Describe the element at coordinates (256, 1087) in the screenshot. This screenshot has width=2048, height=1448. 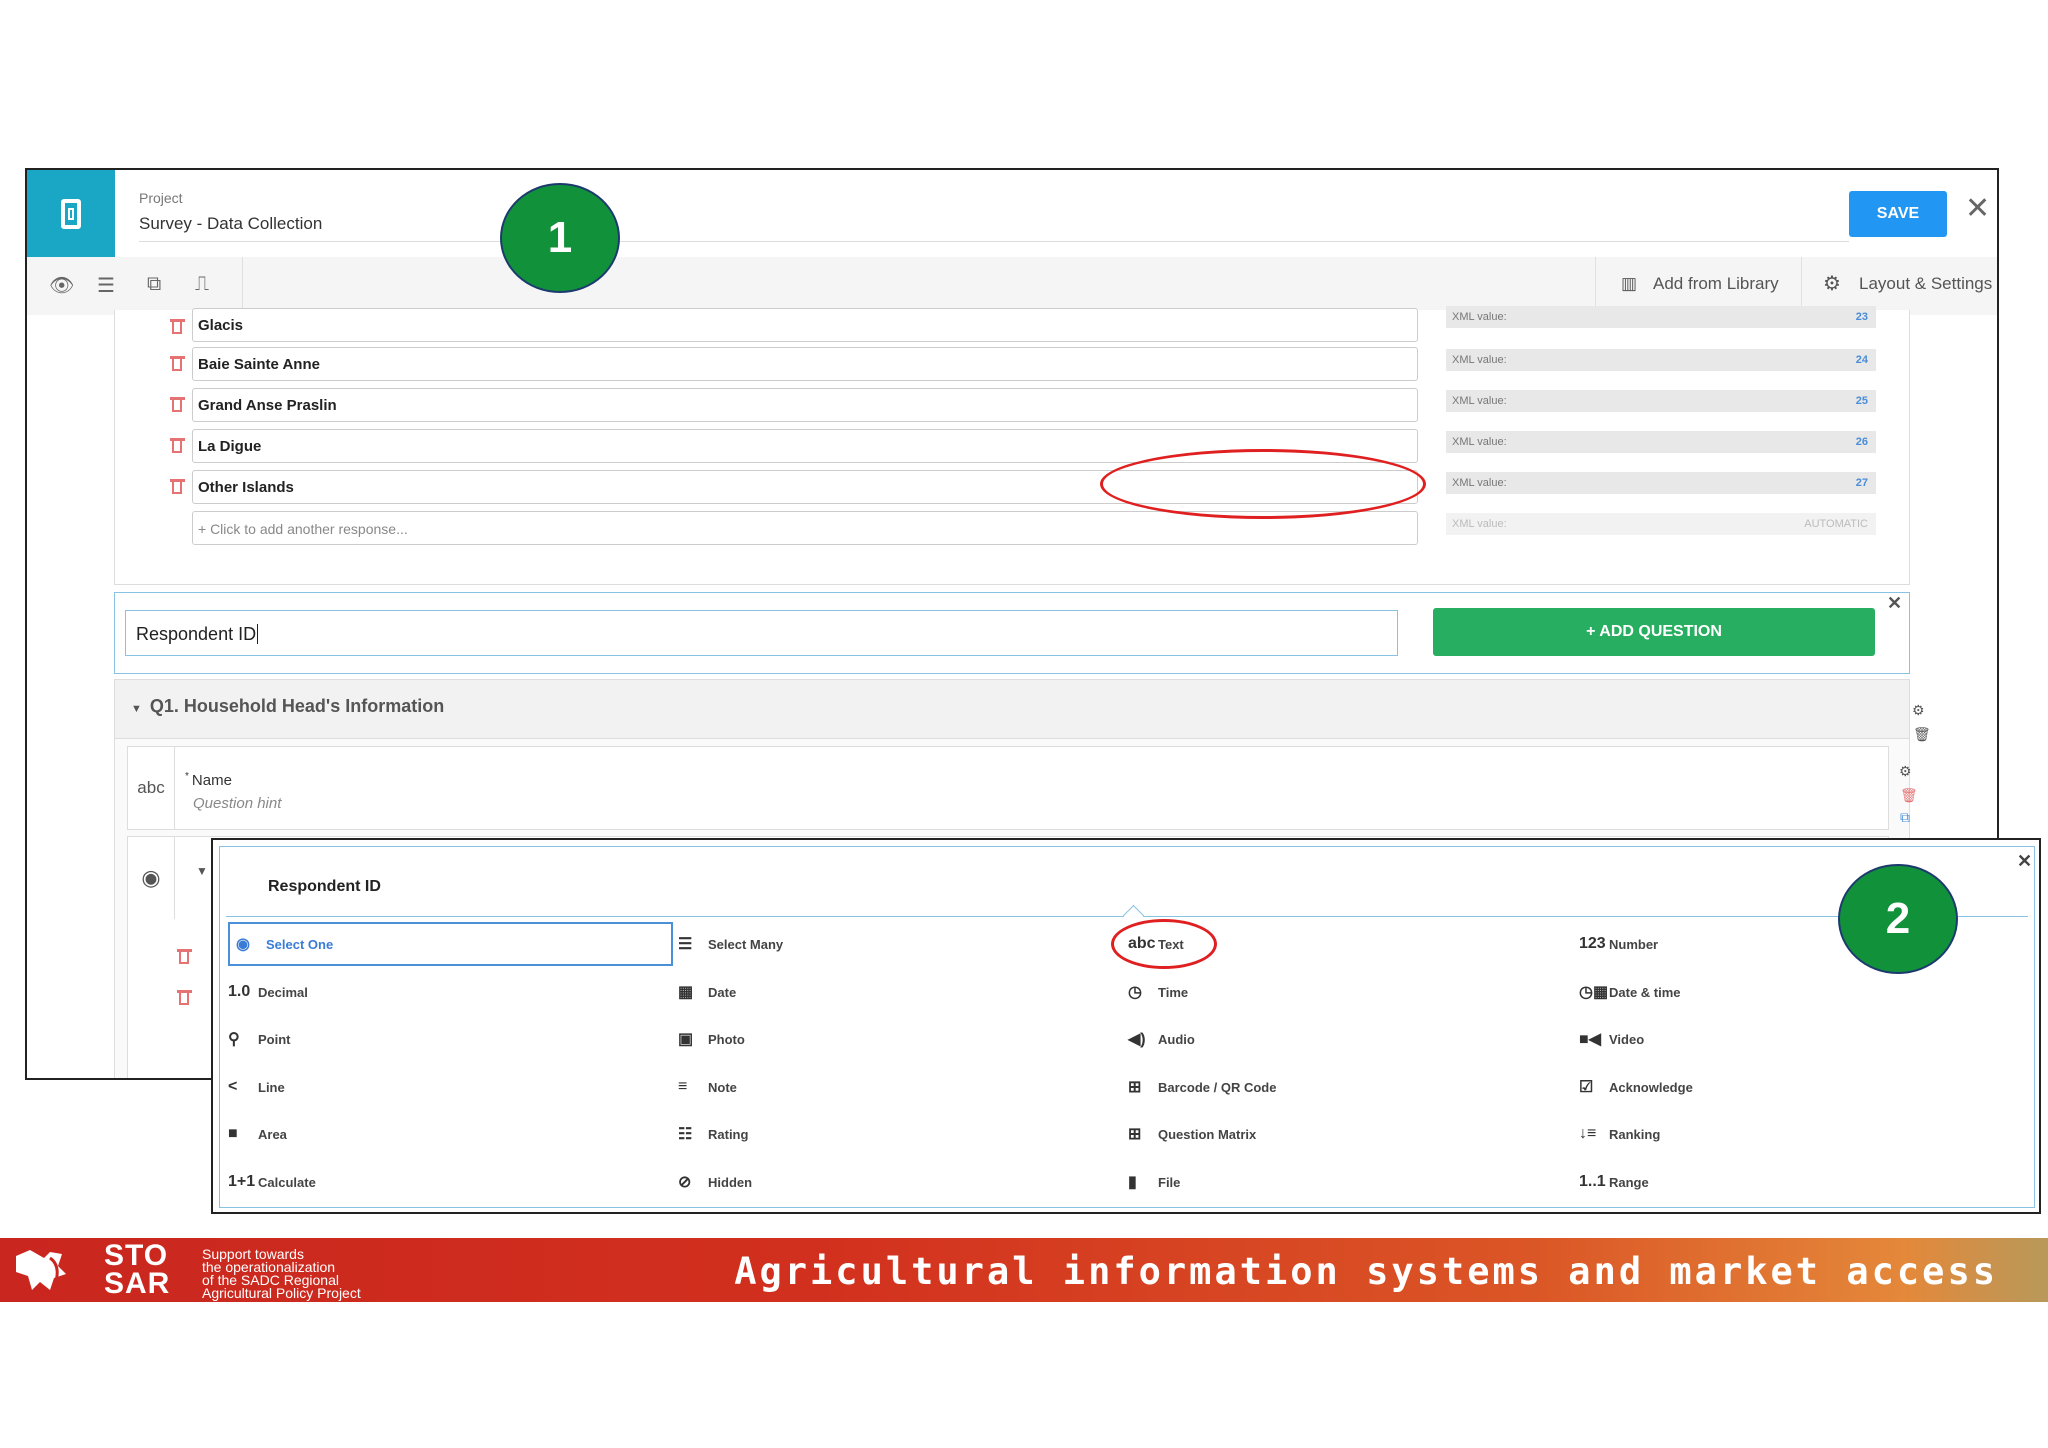
I see `question-type-option: < Line` at that location.